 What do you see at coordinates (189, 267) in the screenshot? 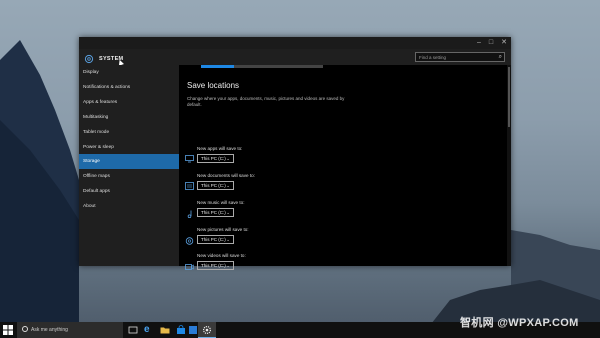
I see `video-icon` at bounding box center [189, 267].